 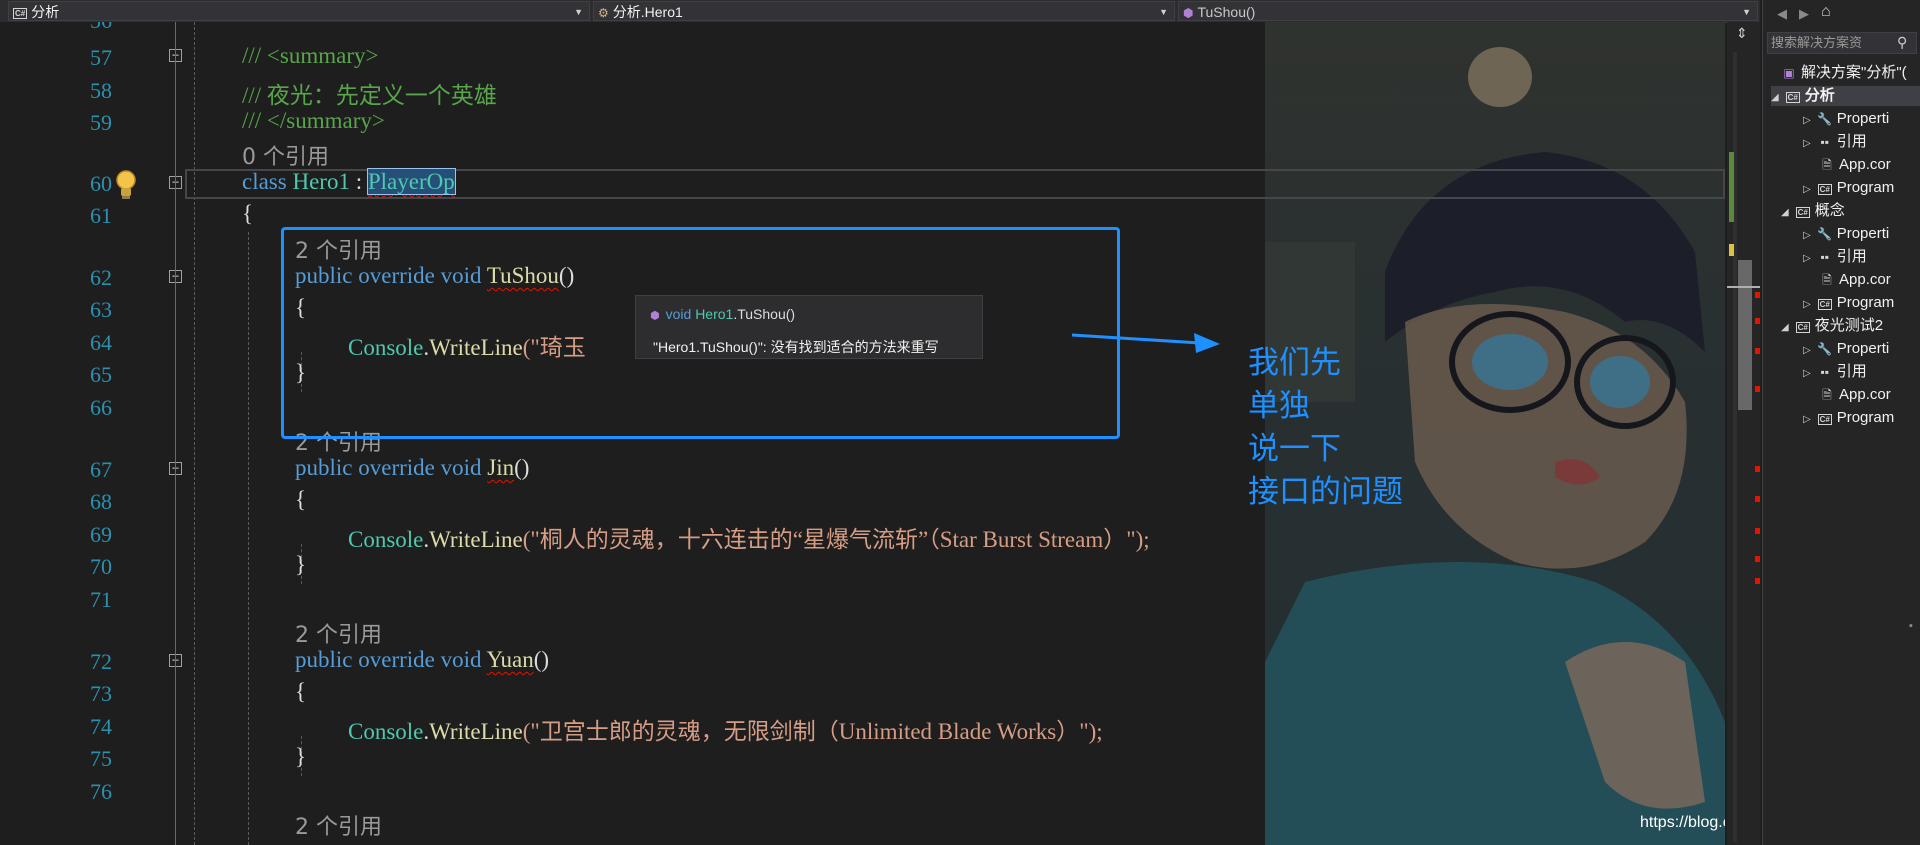 I want to click on line-number: 73, so click(x=101, y=693).